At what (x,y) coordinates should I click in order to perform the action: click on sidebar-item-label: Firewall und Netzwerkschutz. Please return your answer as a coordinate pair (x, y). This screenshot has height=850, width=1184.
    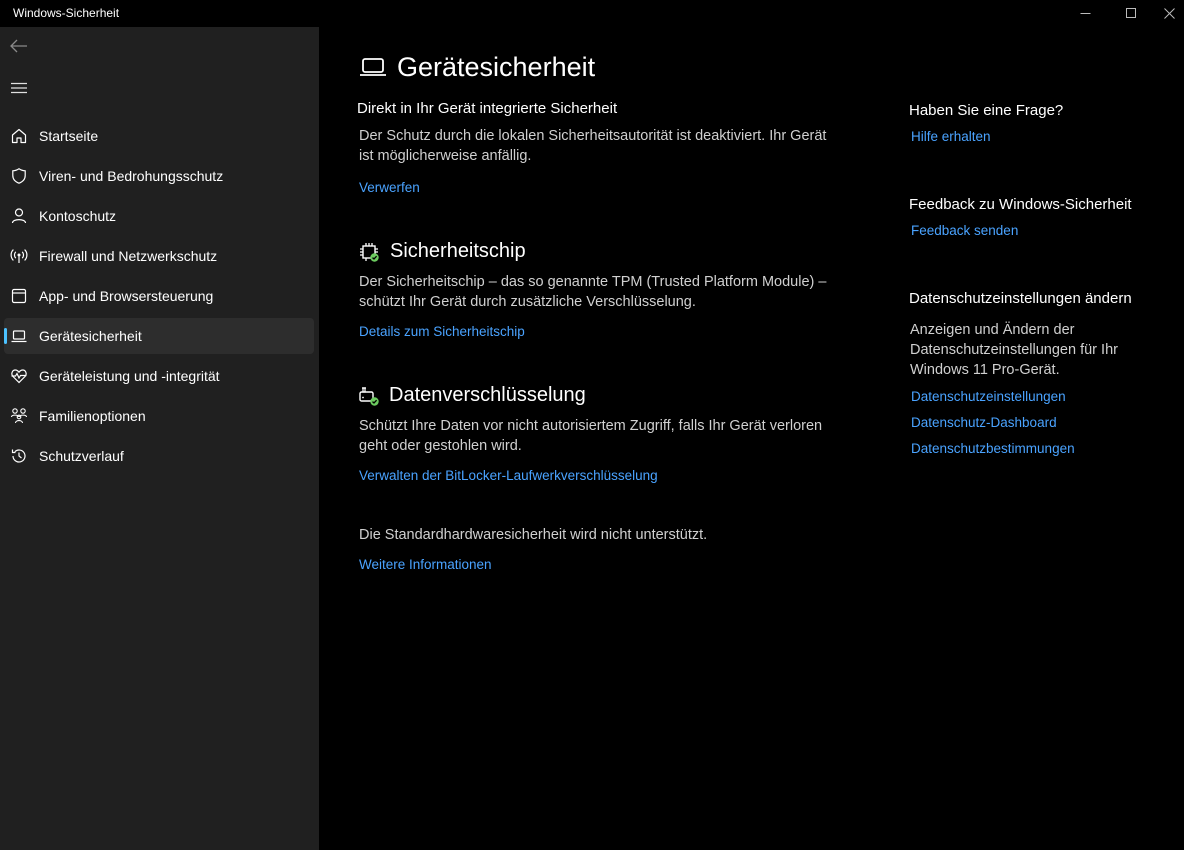
    Looking at the image, I should click on (128, 256).